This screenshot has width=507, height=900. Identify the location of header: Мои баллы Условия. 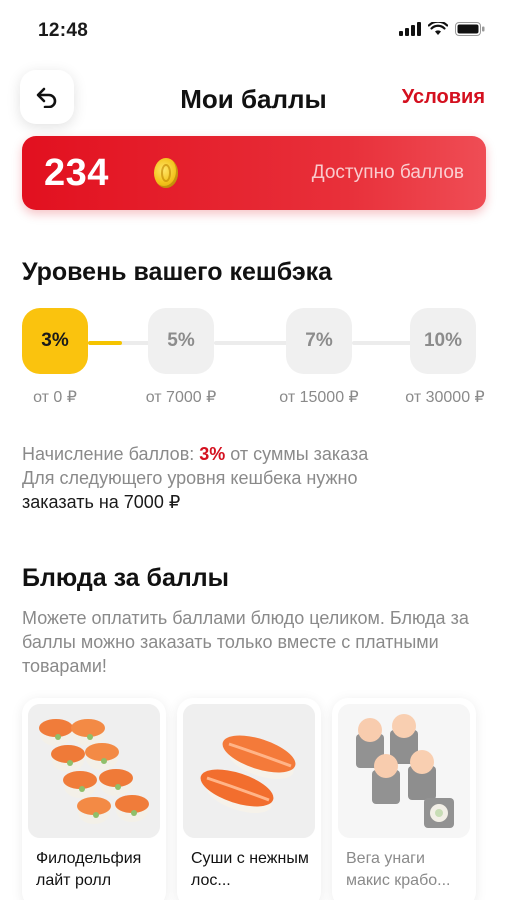
(253, 97).